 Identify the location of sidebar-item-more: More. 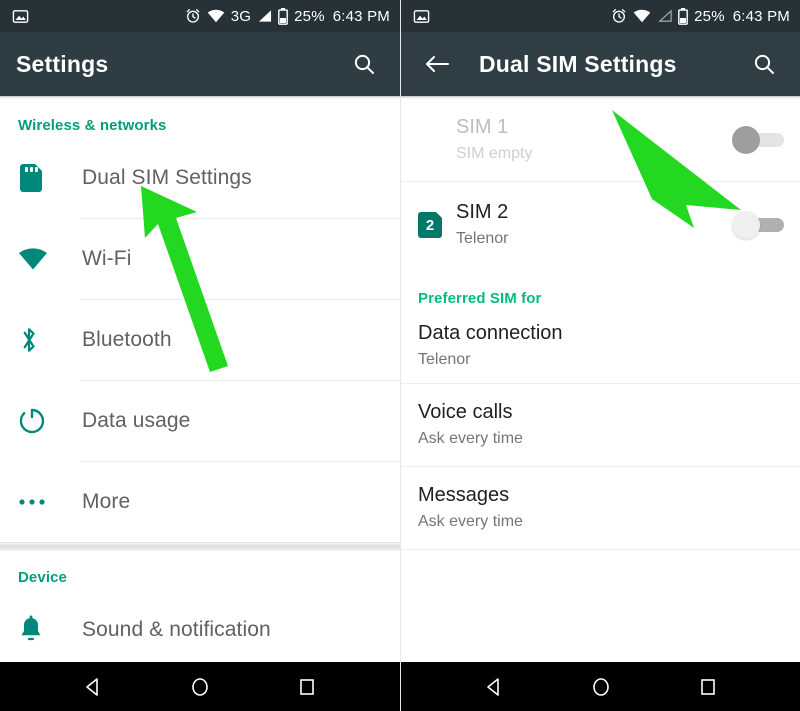
(200, 502).